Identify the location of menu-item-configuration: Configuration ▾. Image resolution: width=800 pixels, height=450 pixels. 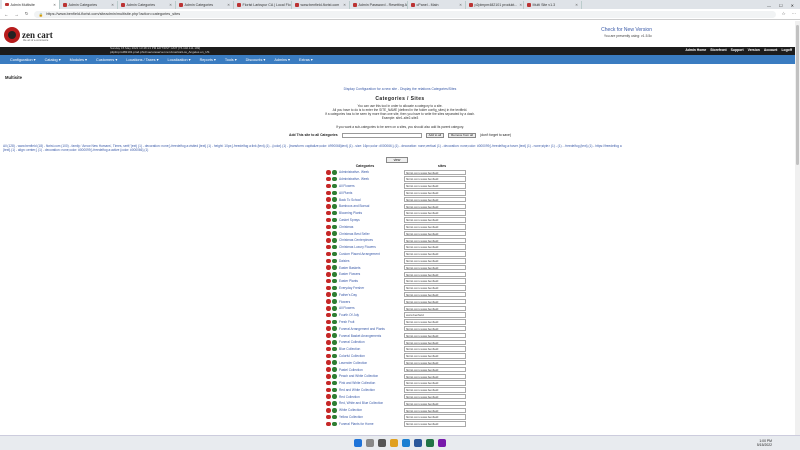
(23, 59).